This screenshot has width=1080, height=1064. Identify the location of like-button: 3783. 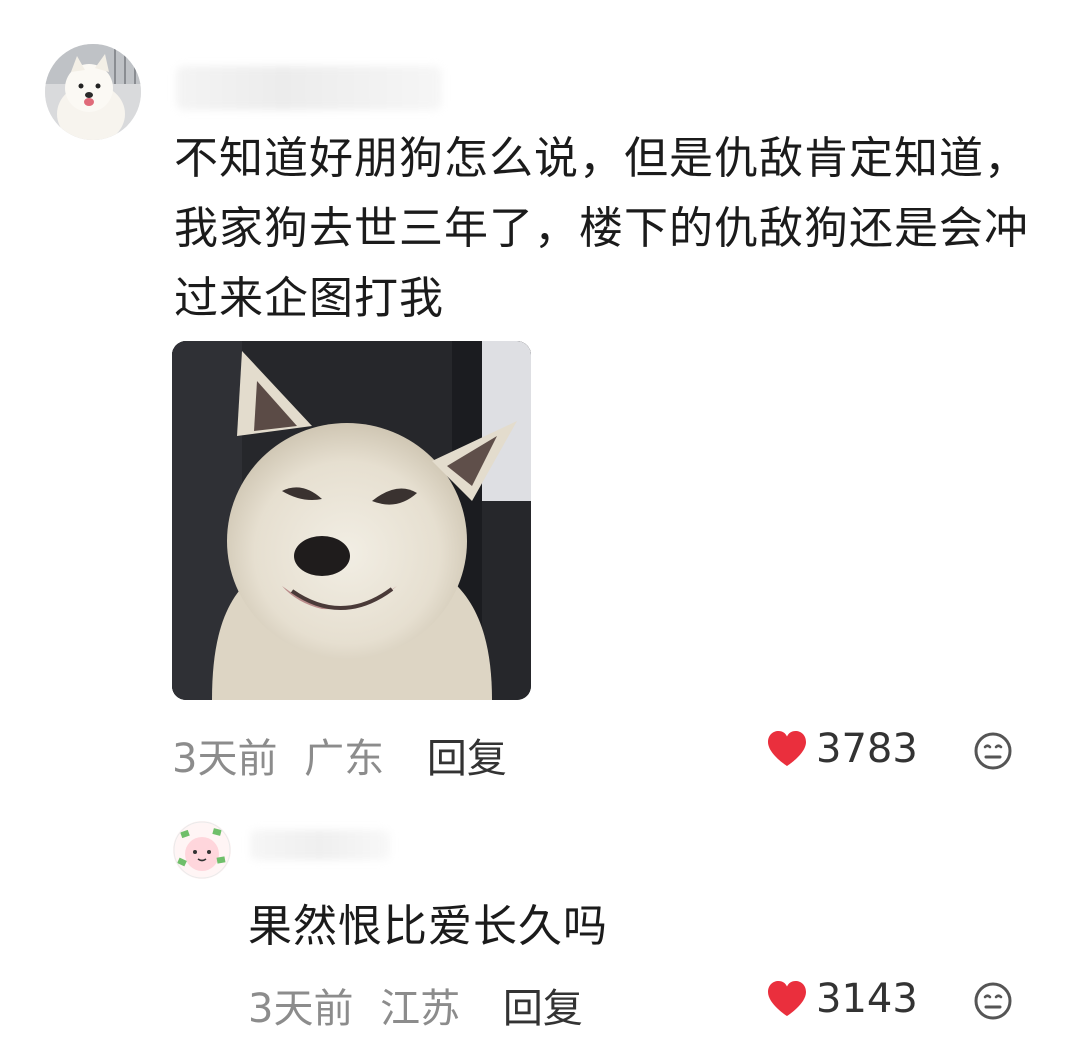
(842, 749).